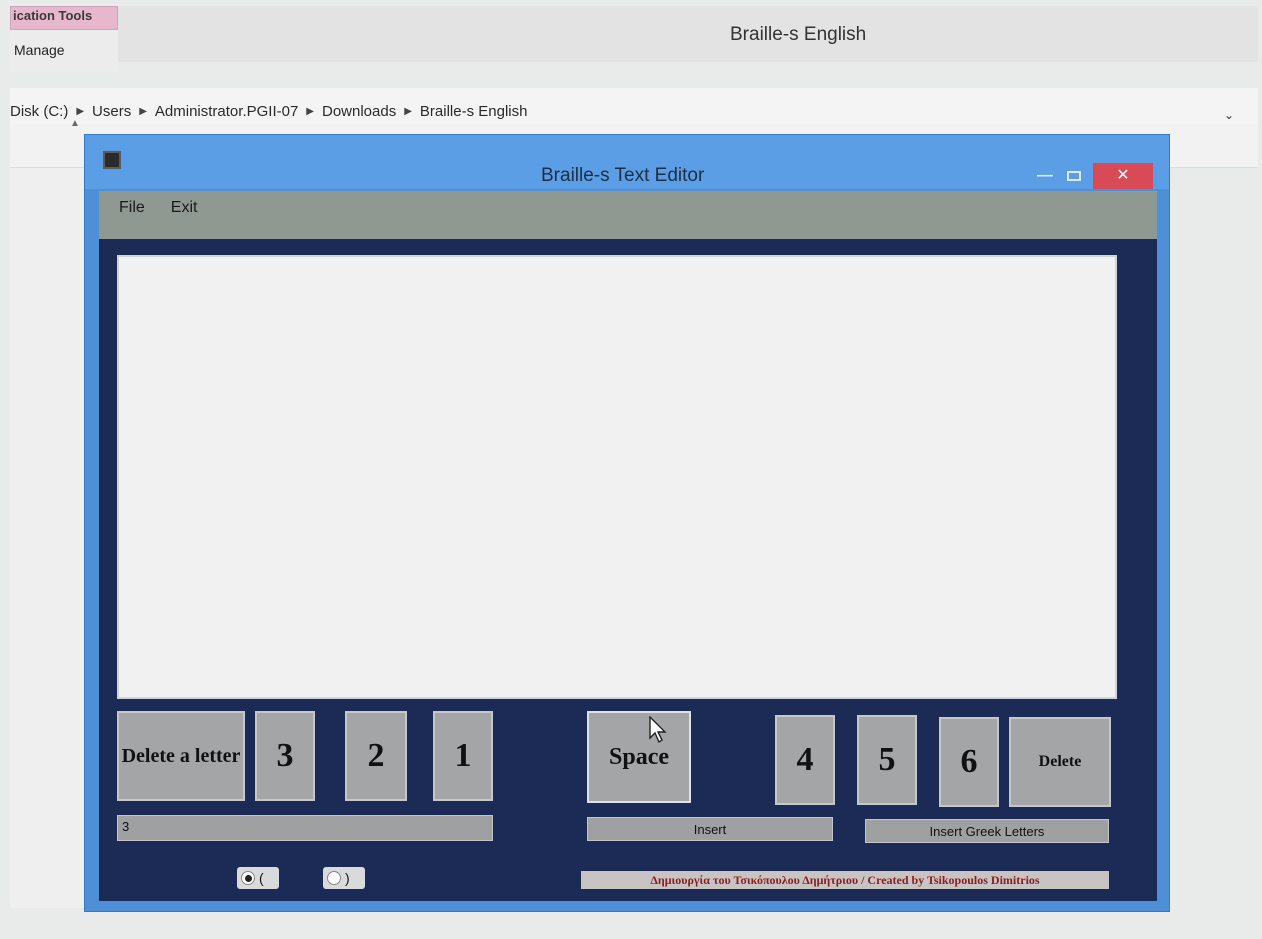 The width and height of the screenshot is (1262, 939). Describe the element at coordinates (184, 219) in the screenshot. I see `menu-exit: Exit` at that location.